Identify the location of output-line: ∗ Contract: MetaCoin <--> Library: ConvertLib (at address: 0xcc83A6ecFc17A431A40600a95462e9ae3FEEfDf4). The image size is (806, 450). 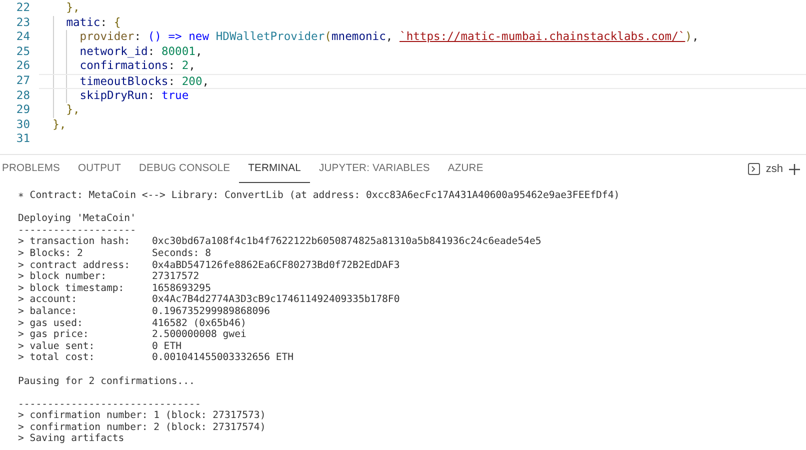
(319, 196).